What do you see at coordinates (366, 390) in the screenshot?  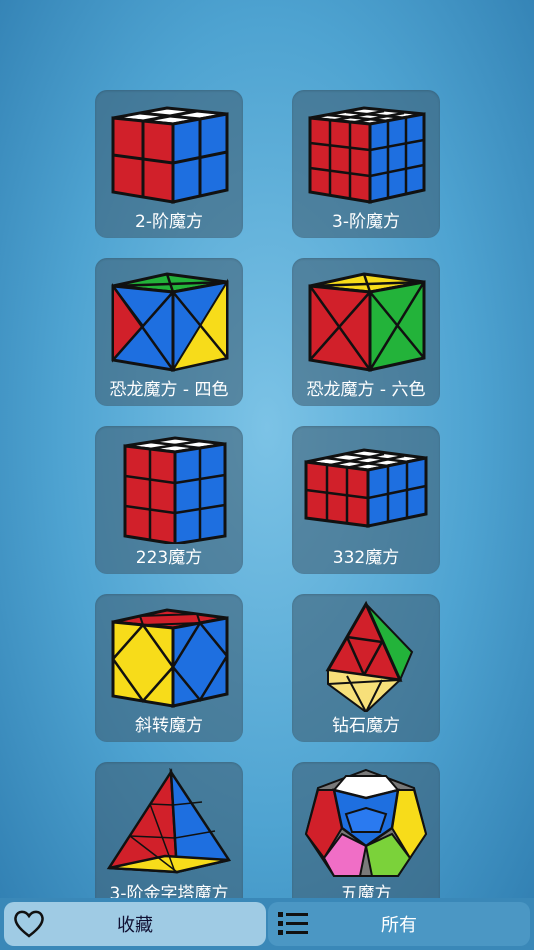 I see `puzzle-label: 恐龙魔方 - 六色` at bounding box center [366, 390].